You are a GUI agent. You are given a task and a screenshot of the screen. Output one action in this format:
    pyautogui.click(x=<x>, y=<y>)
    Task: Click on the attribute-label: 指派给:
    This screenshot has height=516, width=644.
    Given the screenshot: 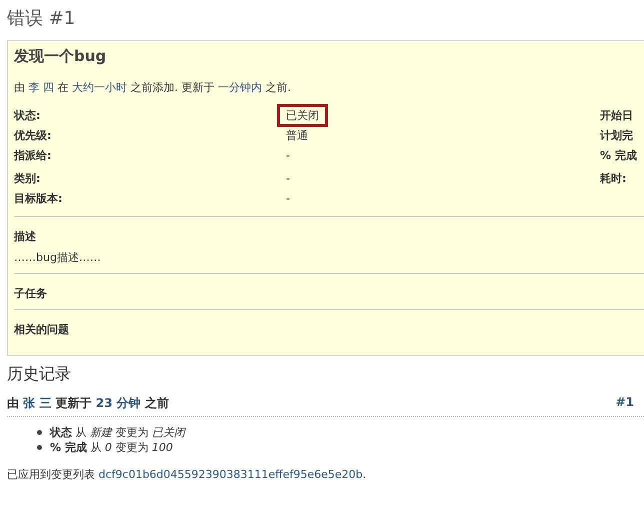 What is the action you would take?
    pyautogui.click(x=33, y=155)
    